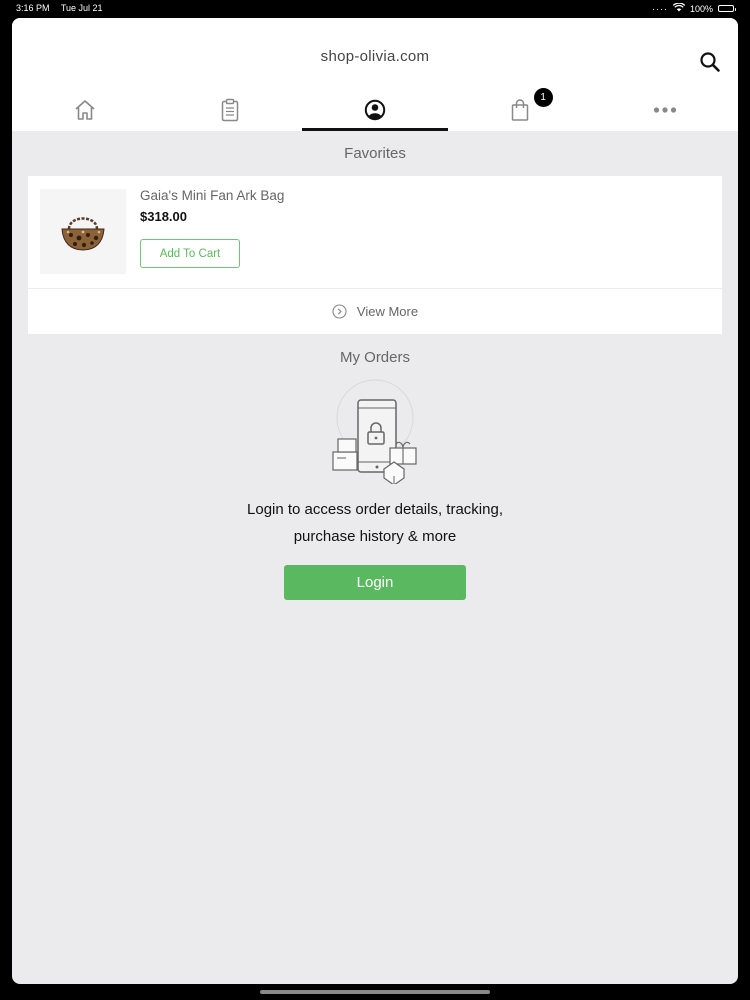  What do you see at coordinates (543, 97) in the screenshot?
I see `cart-badge: 1` at bounding box center [543, 97].